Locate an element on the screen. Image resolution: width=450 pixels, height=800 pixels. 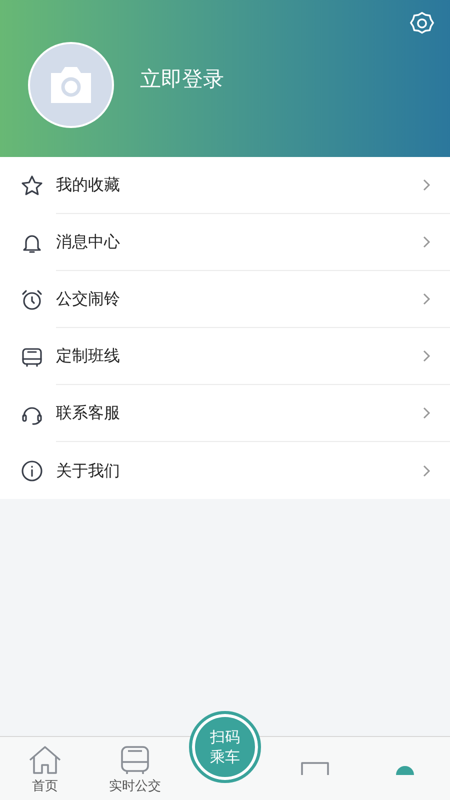
menu-item: 消息中心 is located at coordinates (225, 242).